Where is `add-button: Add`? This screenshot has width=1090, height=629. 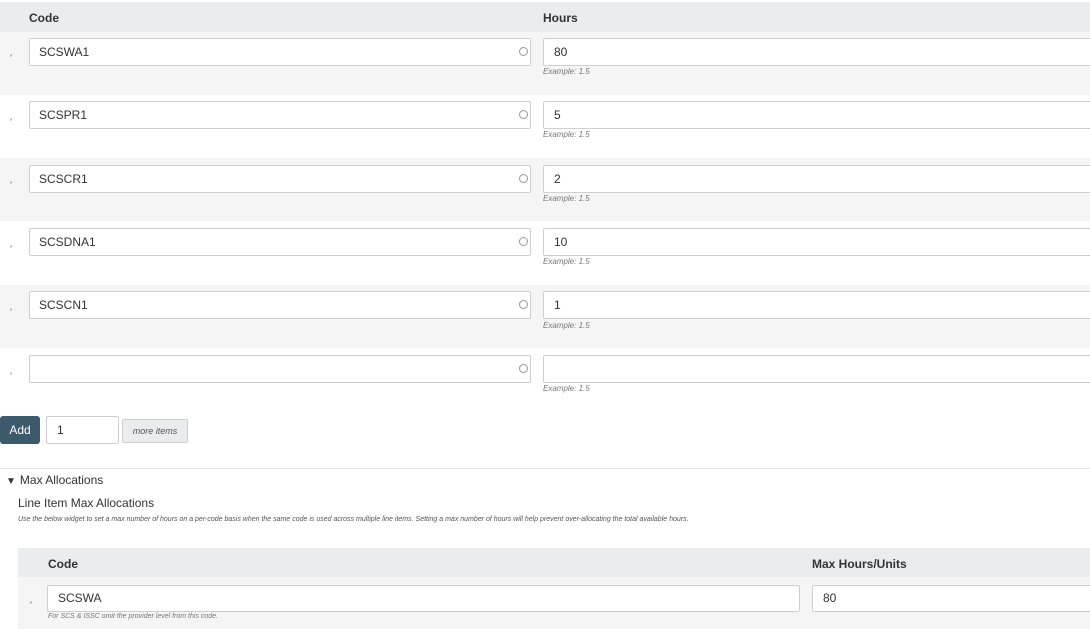 add-button: Add is located at coordinates (20, 430).